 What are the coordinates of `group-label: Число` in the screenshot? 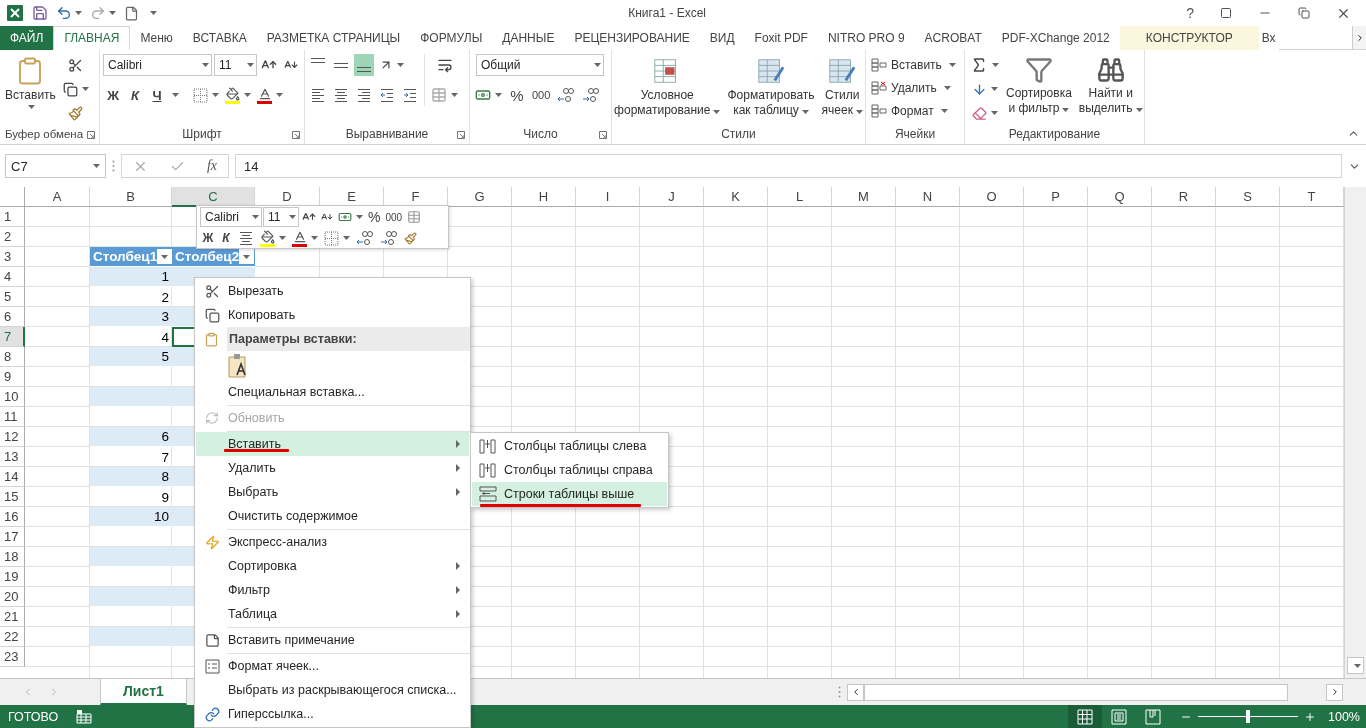 It's located at (540, 134).